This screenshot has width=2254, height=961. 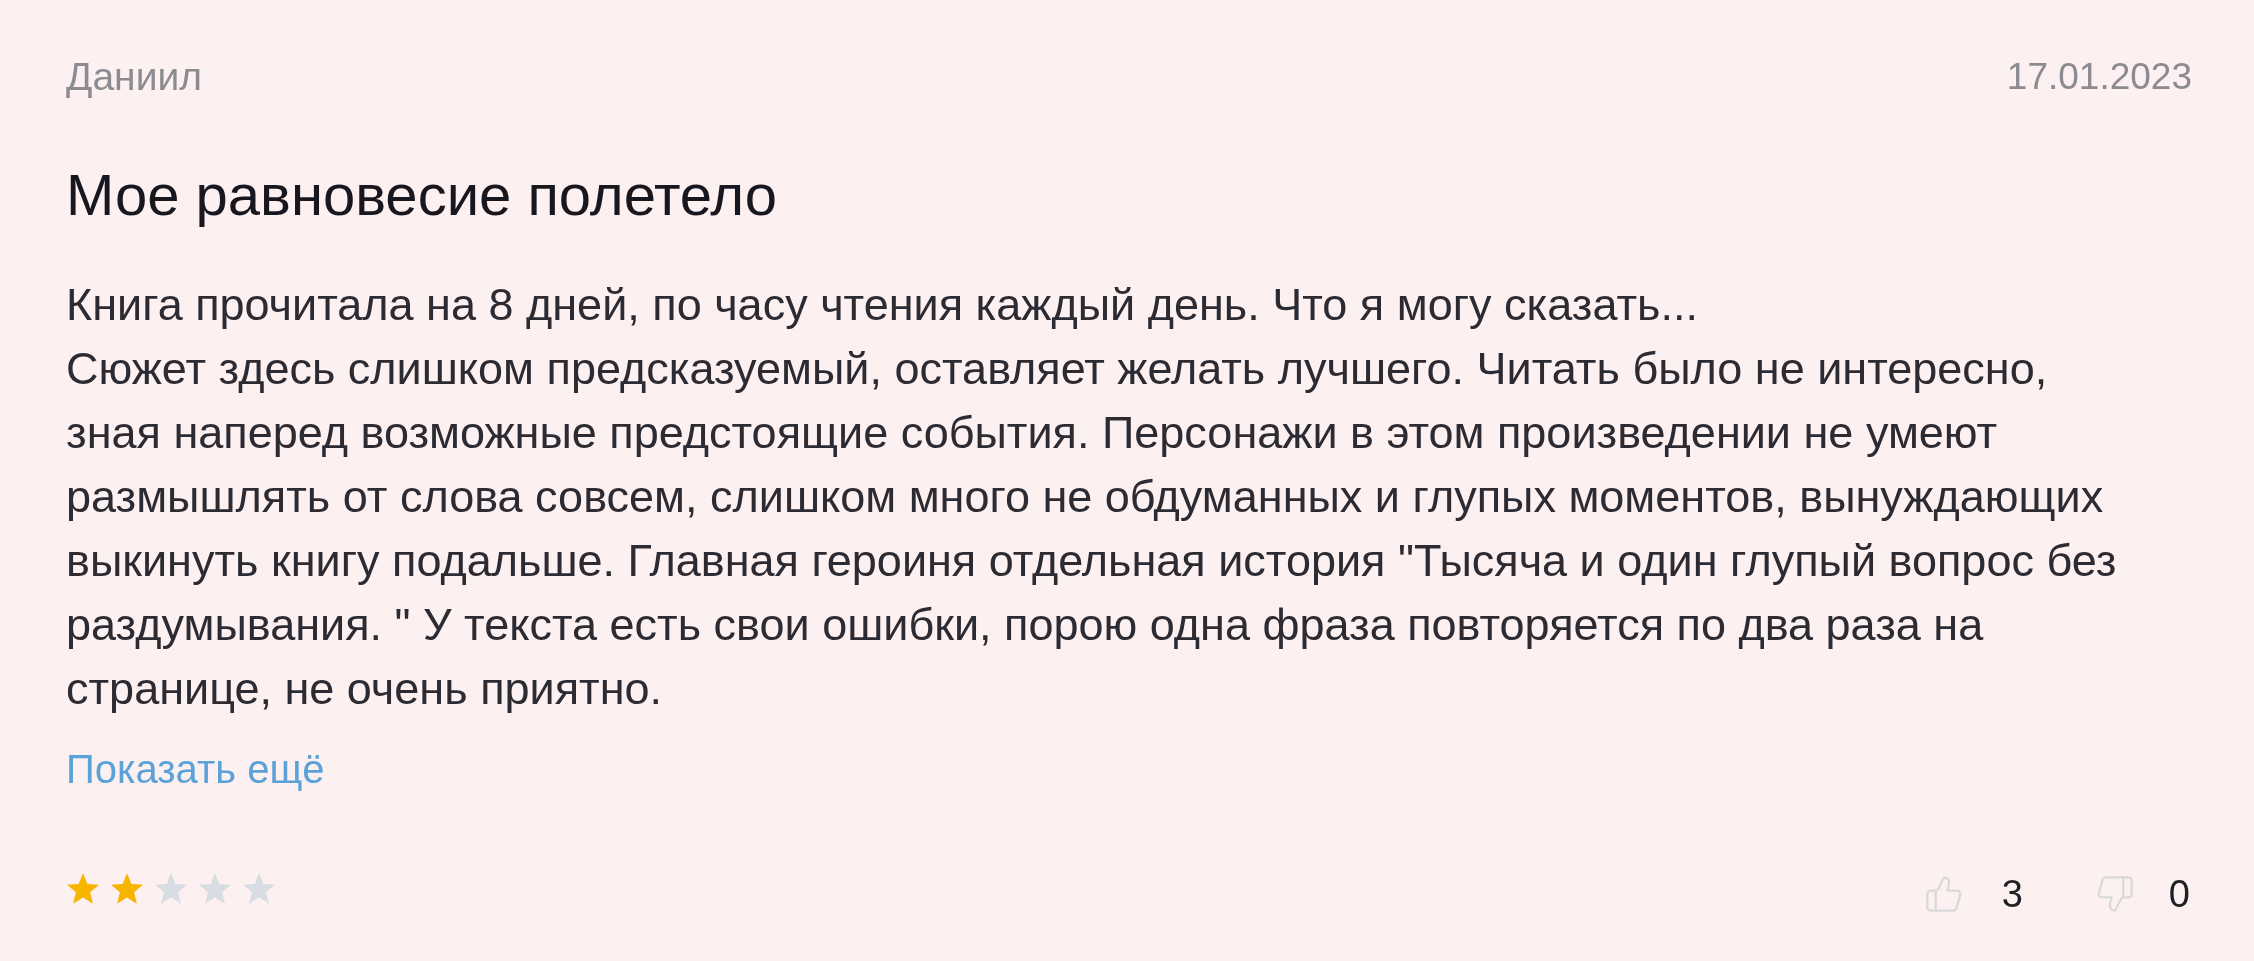 I want to click on review-date: 17.01.2023, so click(x=2099, y=77).